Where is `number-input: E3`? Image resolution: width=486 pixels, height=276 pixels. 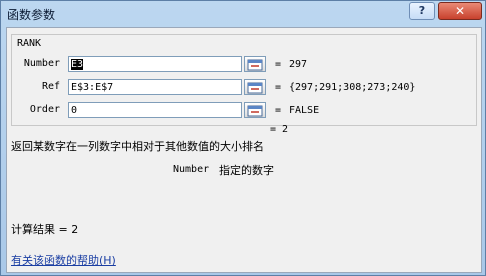
number-input: E3 is located at coordinates (155, 64).